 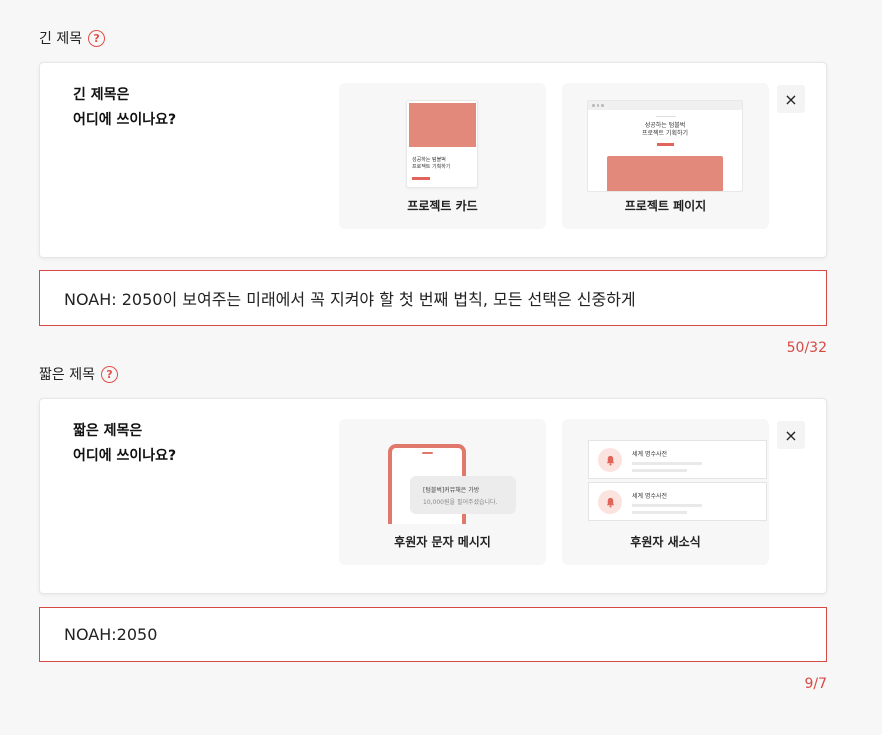 What do you see at coordinates (665, 206) in the screenshot?
I see `example-caption: 프로젝트 페이지` at bounding box center [665, 206].